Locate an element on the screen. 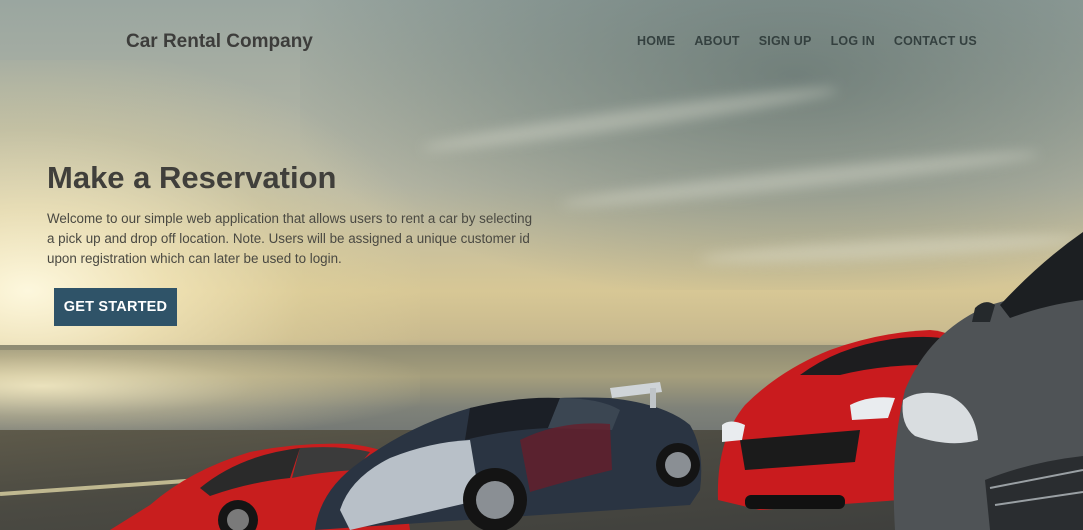 This screenshot has height=530, width=1083. nav-log-in: LOG IN is located at coordinates (853, 41).